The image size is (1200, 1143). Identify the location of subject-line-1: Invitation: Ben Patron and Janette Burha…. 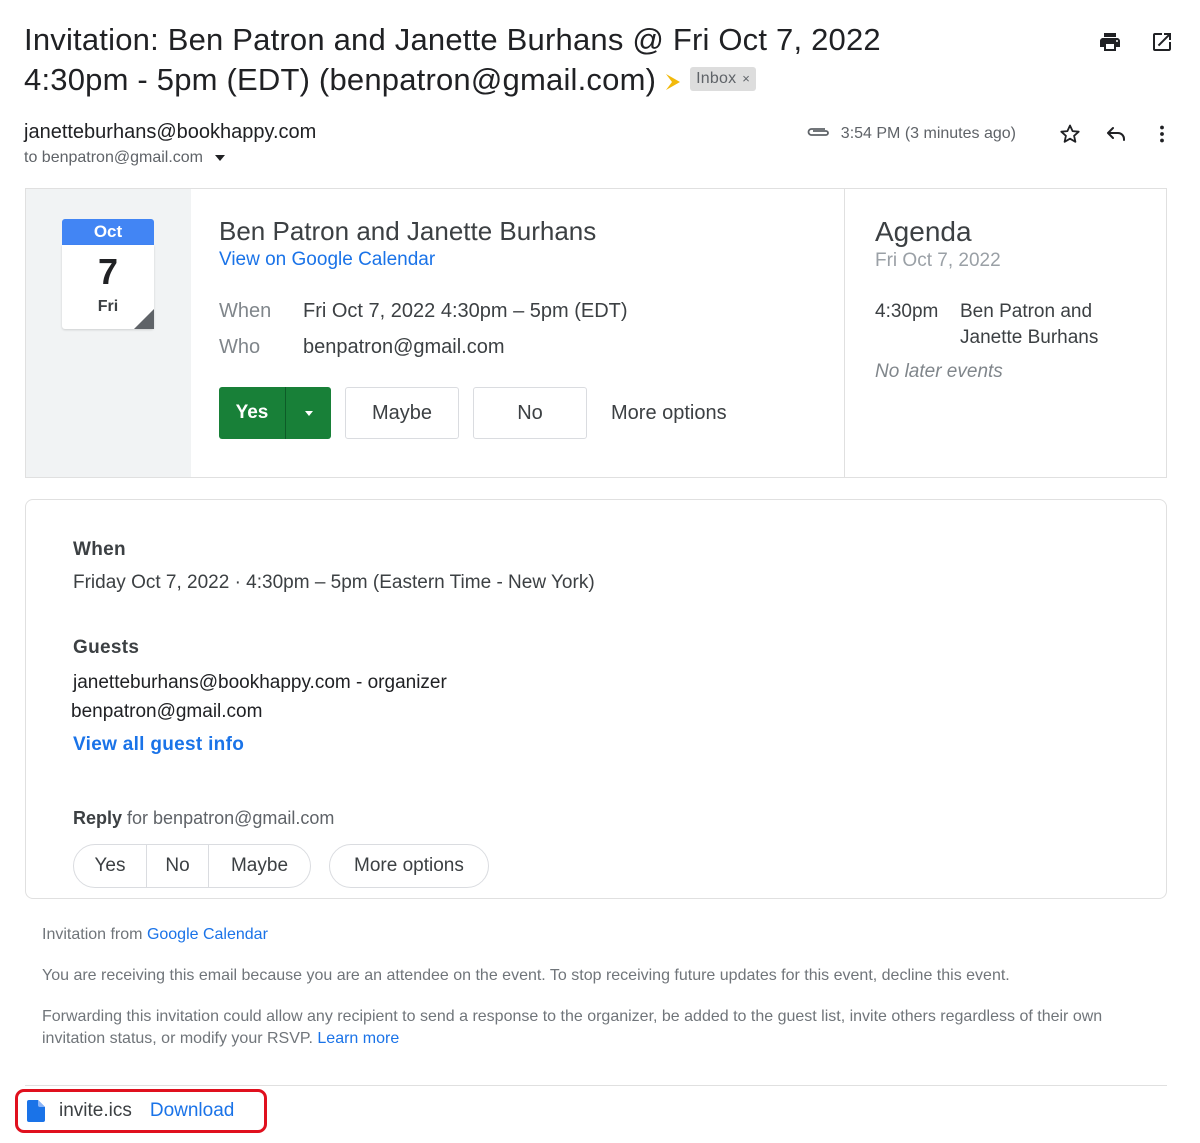
(452, 39).